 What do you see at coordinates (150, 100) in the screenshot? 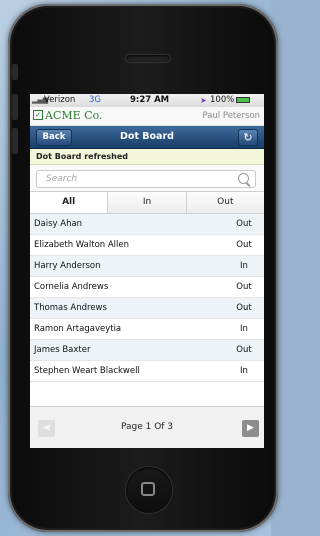
I see `clock: 9:27 AM` at bounding box center [150, 100].